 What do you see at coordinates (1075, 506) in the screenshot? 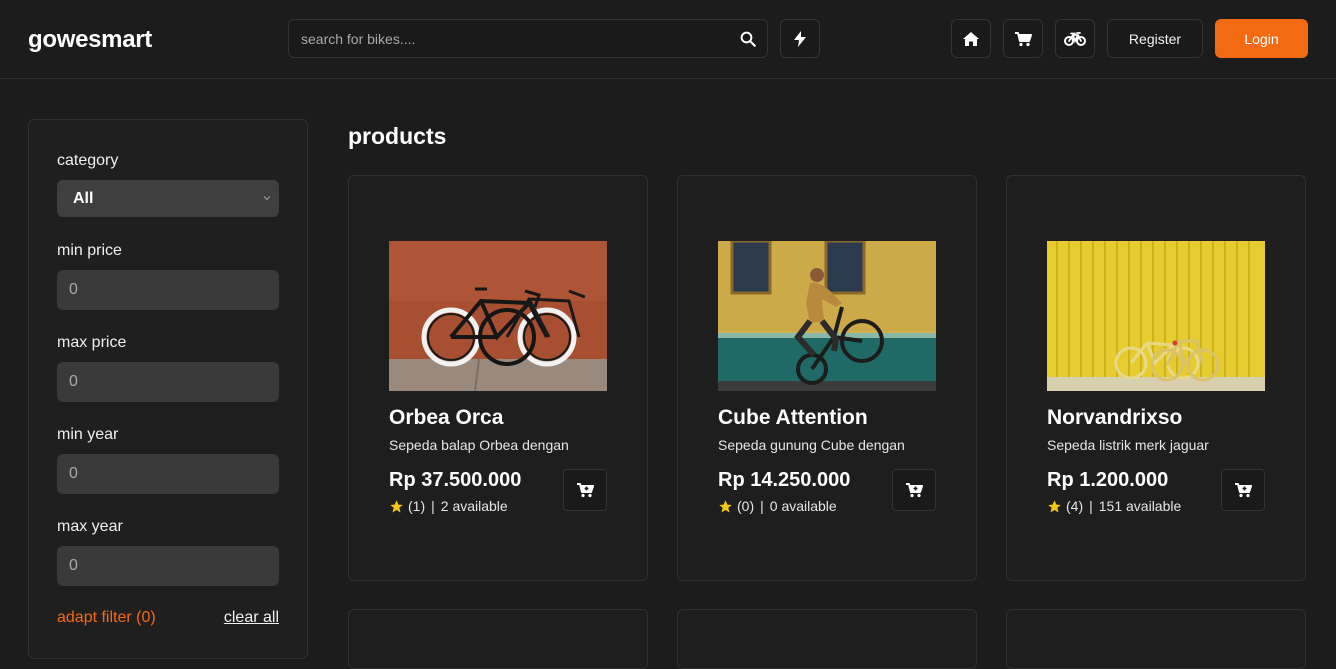
I see `rating-count: (4)` at bounding box center [1075, 506].